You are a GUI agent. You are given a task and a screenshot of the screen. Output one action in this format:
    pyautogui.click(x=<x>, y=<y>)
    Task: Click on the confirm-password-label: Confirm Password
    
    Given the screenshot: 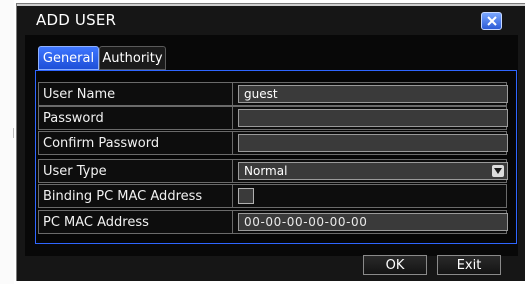 What is the action you would take?
    pyautogui.click(x=136, y=143)
    